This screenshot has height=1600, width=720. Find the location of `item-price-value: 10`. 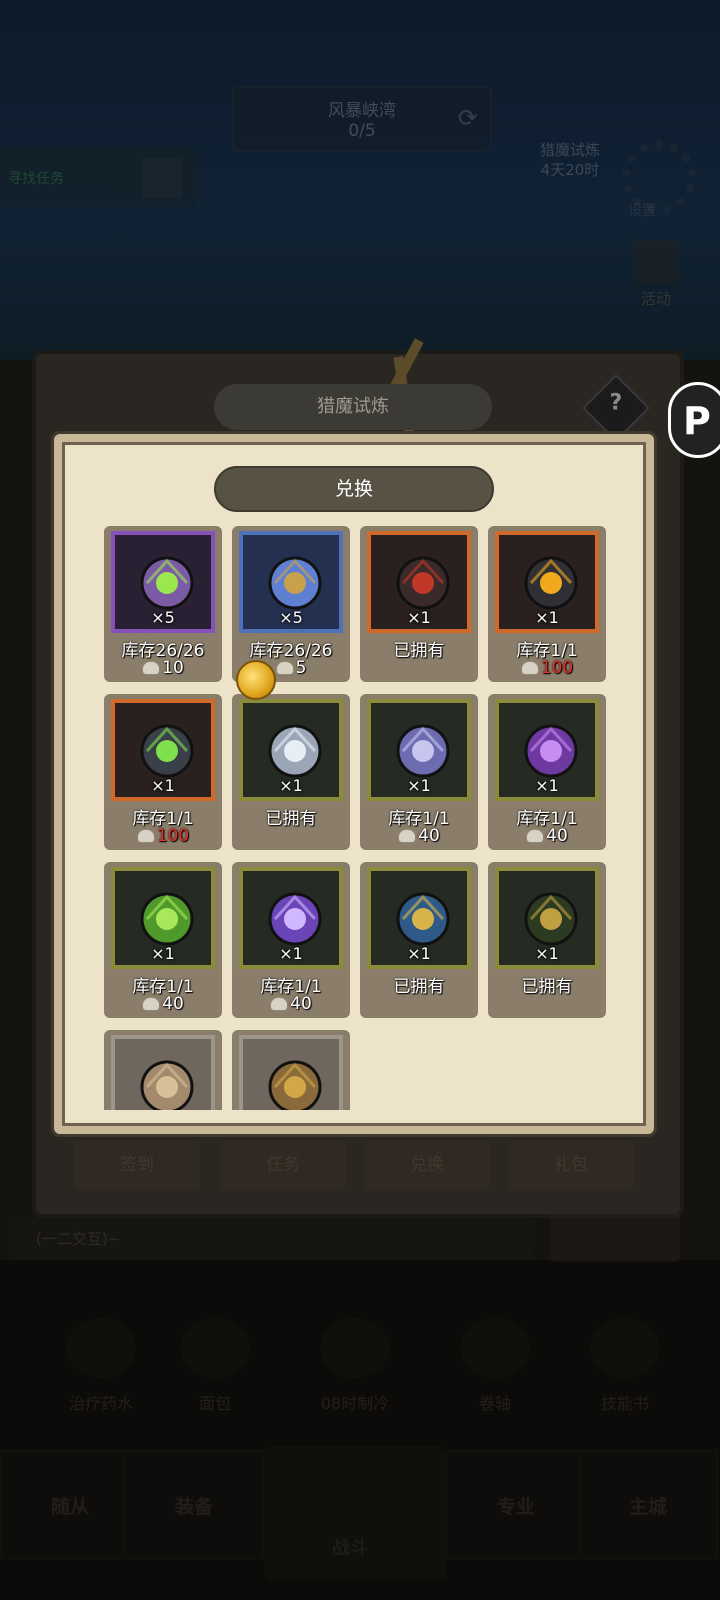

item-price-value: 10 is located at coordinates (173, 668).